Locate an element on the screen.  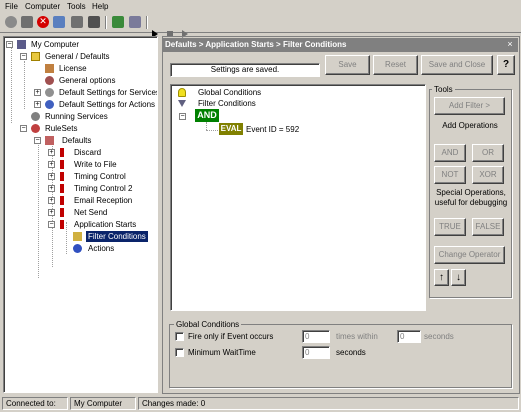
special-operations-label: Special Operations, useful for debugging is located at coordinates (471, 197).